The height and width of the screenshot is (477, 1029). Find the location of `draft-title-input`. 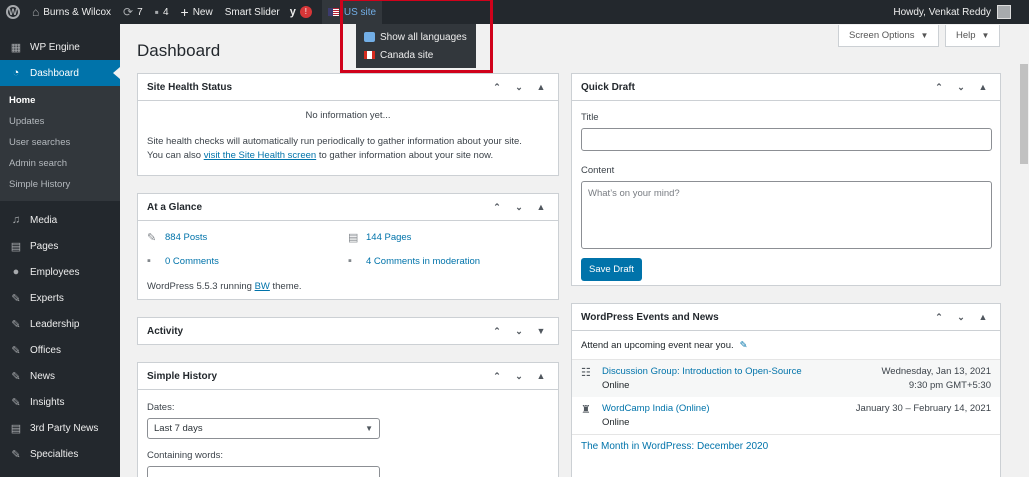

draft-title-input is located at coordinates (786, 139).